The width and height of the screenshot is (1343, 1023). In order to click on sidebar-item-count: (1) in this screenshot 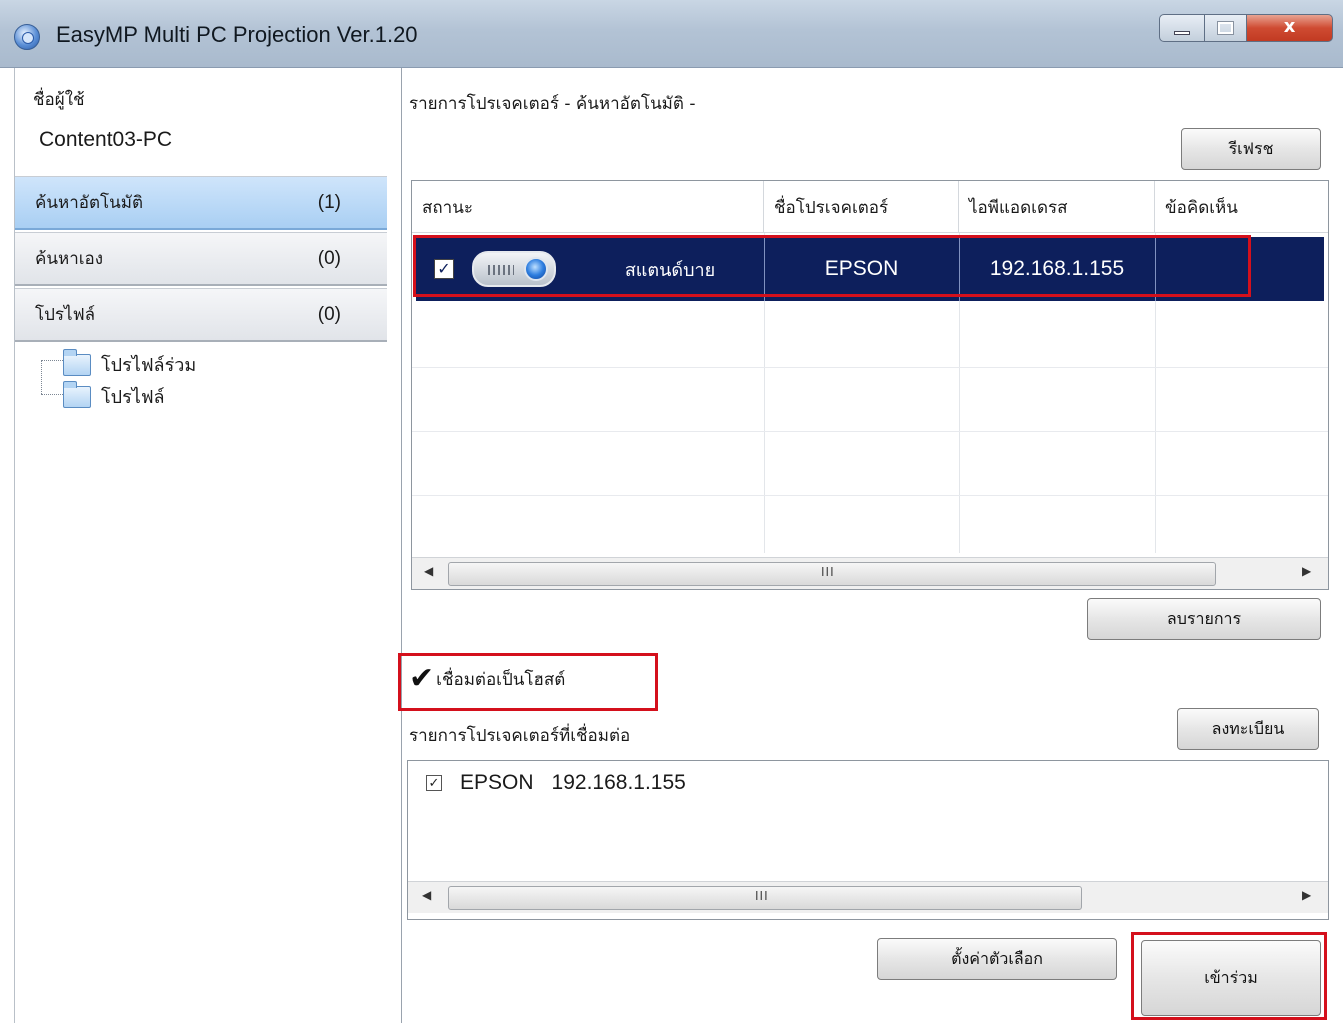, I will do `click(329, 202)`.